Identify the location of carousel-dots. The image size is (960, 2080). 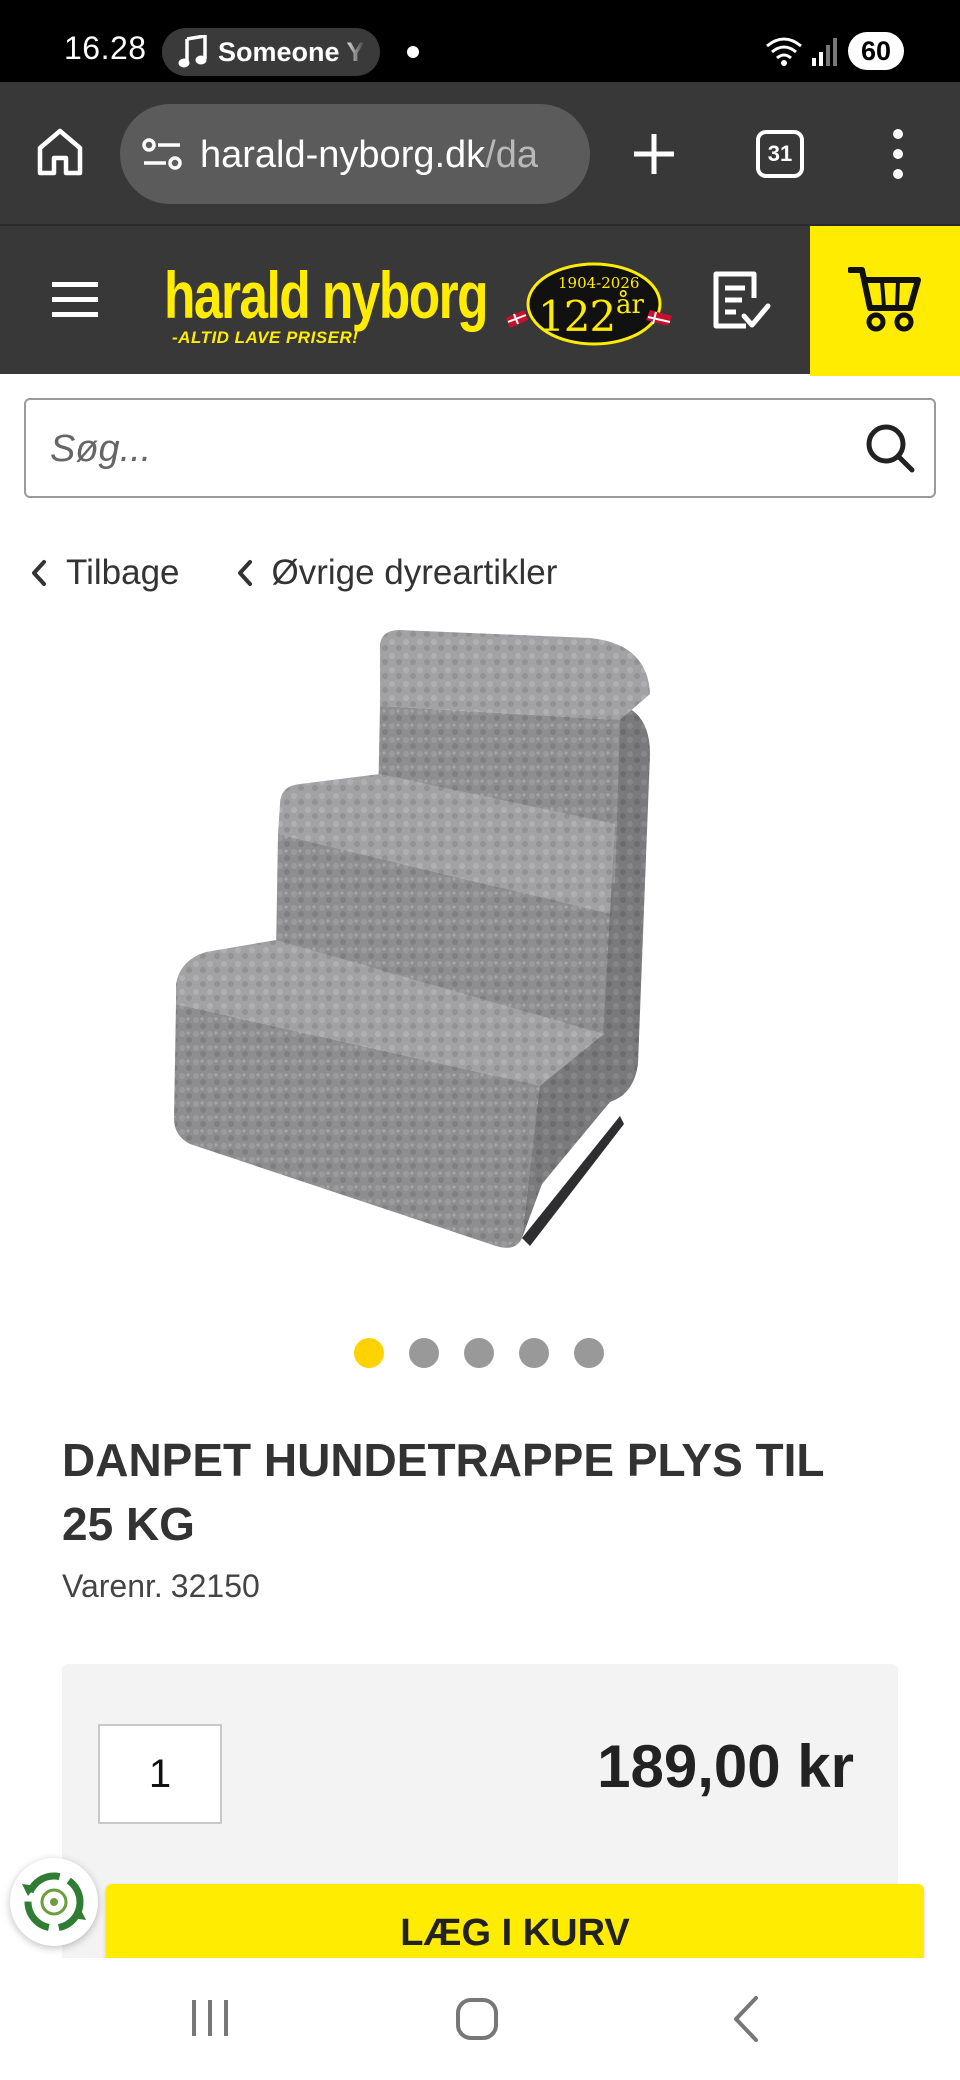
(479, 1353).